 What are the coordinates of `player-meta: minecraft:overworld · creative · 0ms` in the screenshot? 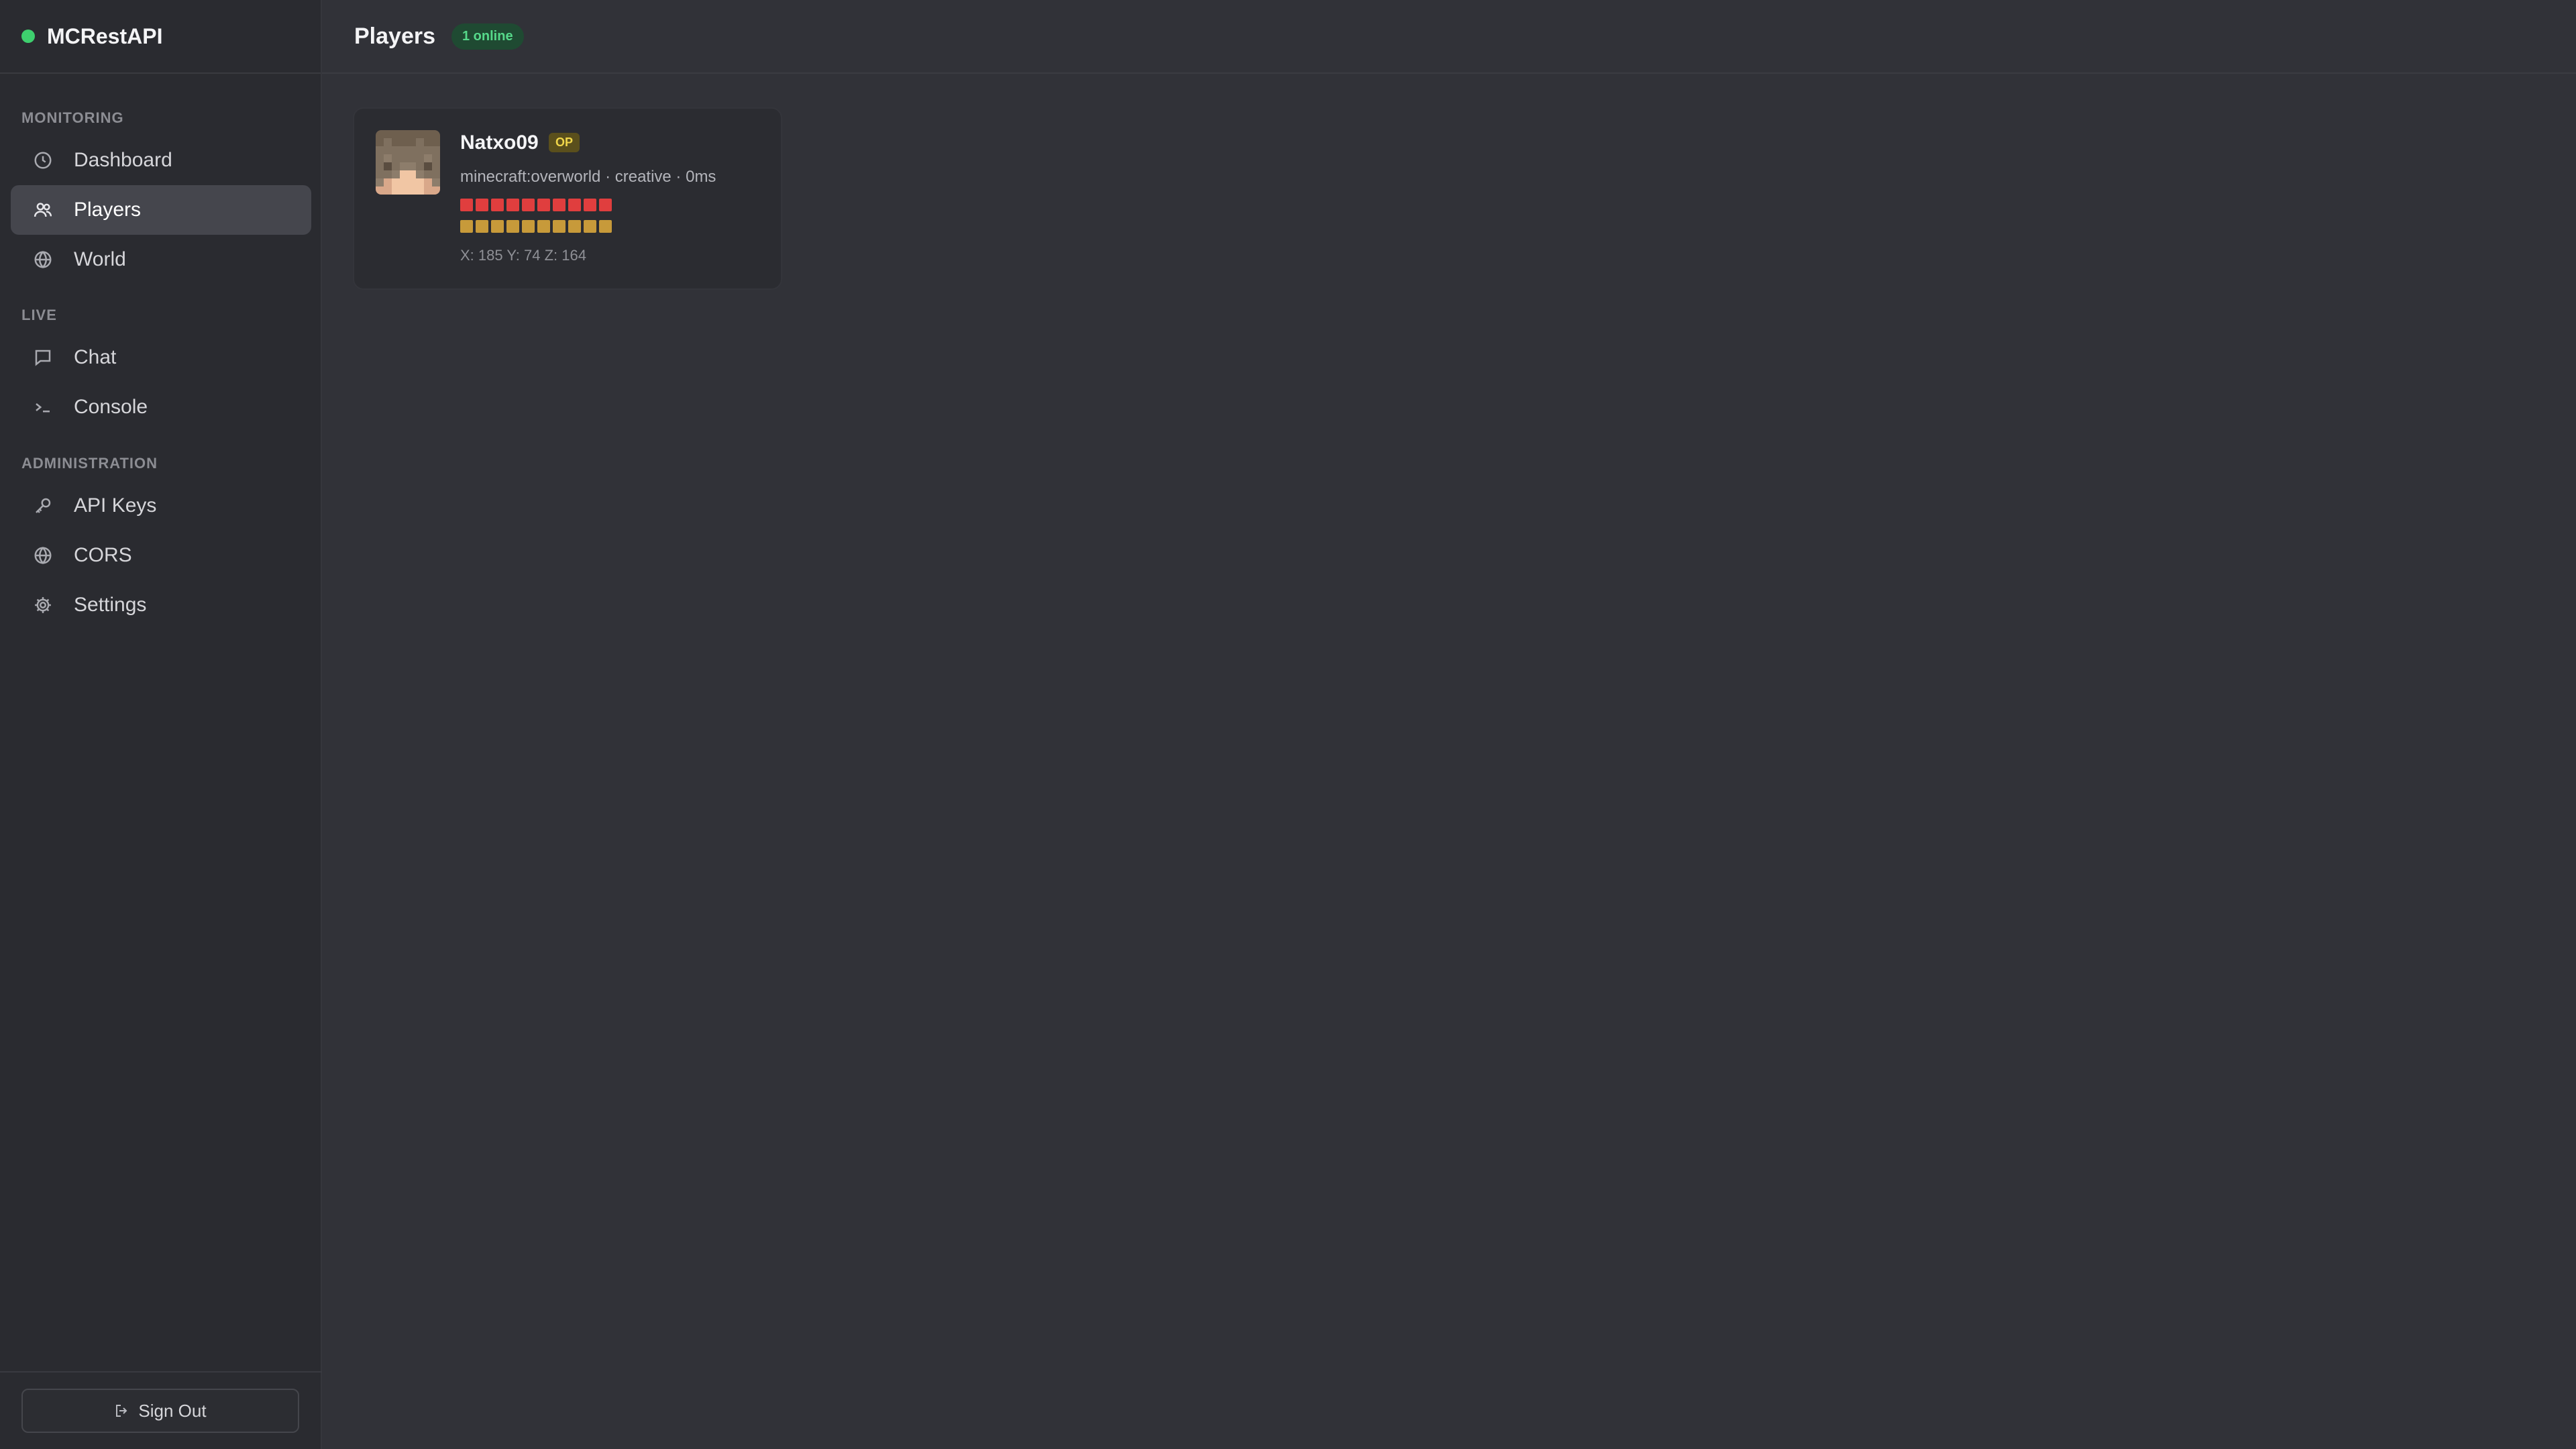 It's located at (588, 177).